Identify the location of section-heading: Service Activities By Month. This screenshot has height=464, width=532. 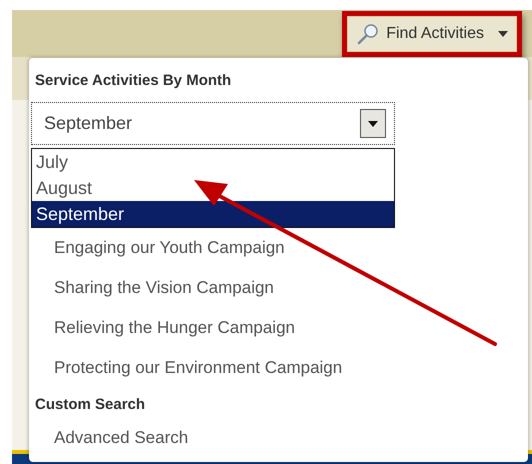
(133, 81).